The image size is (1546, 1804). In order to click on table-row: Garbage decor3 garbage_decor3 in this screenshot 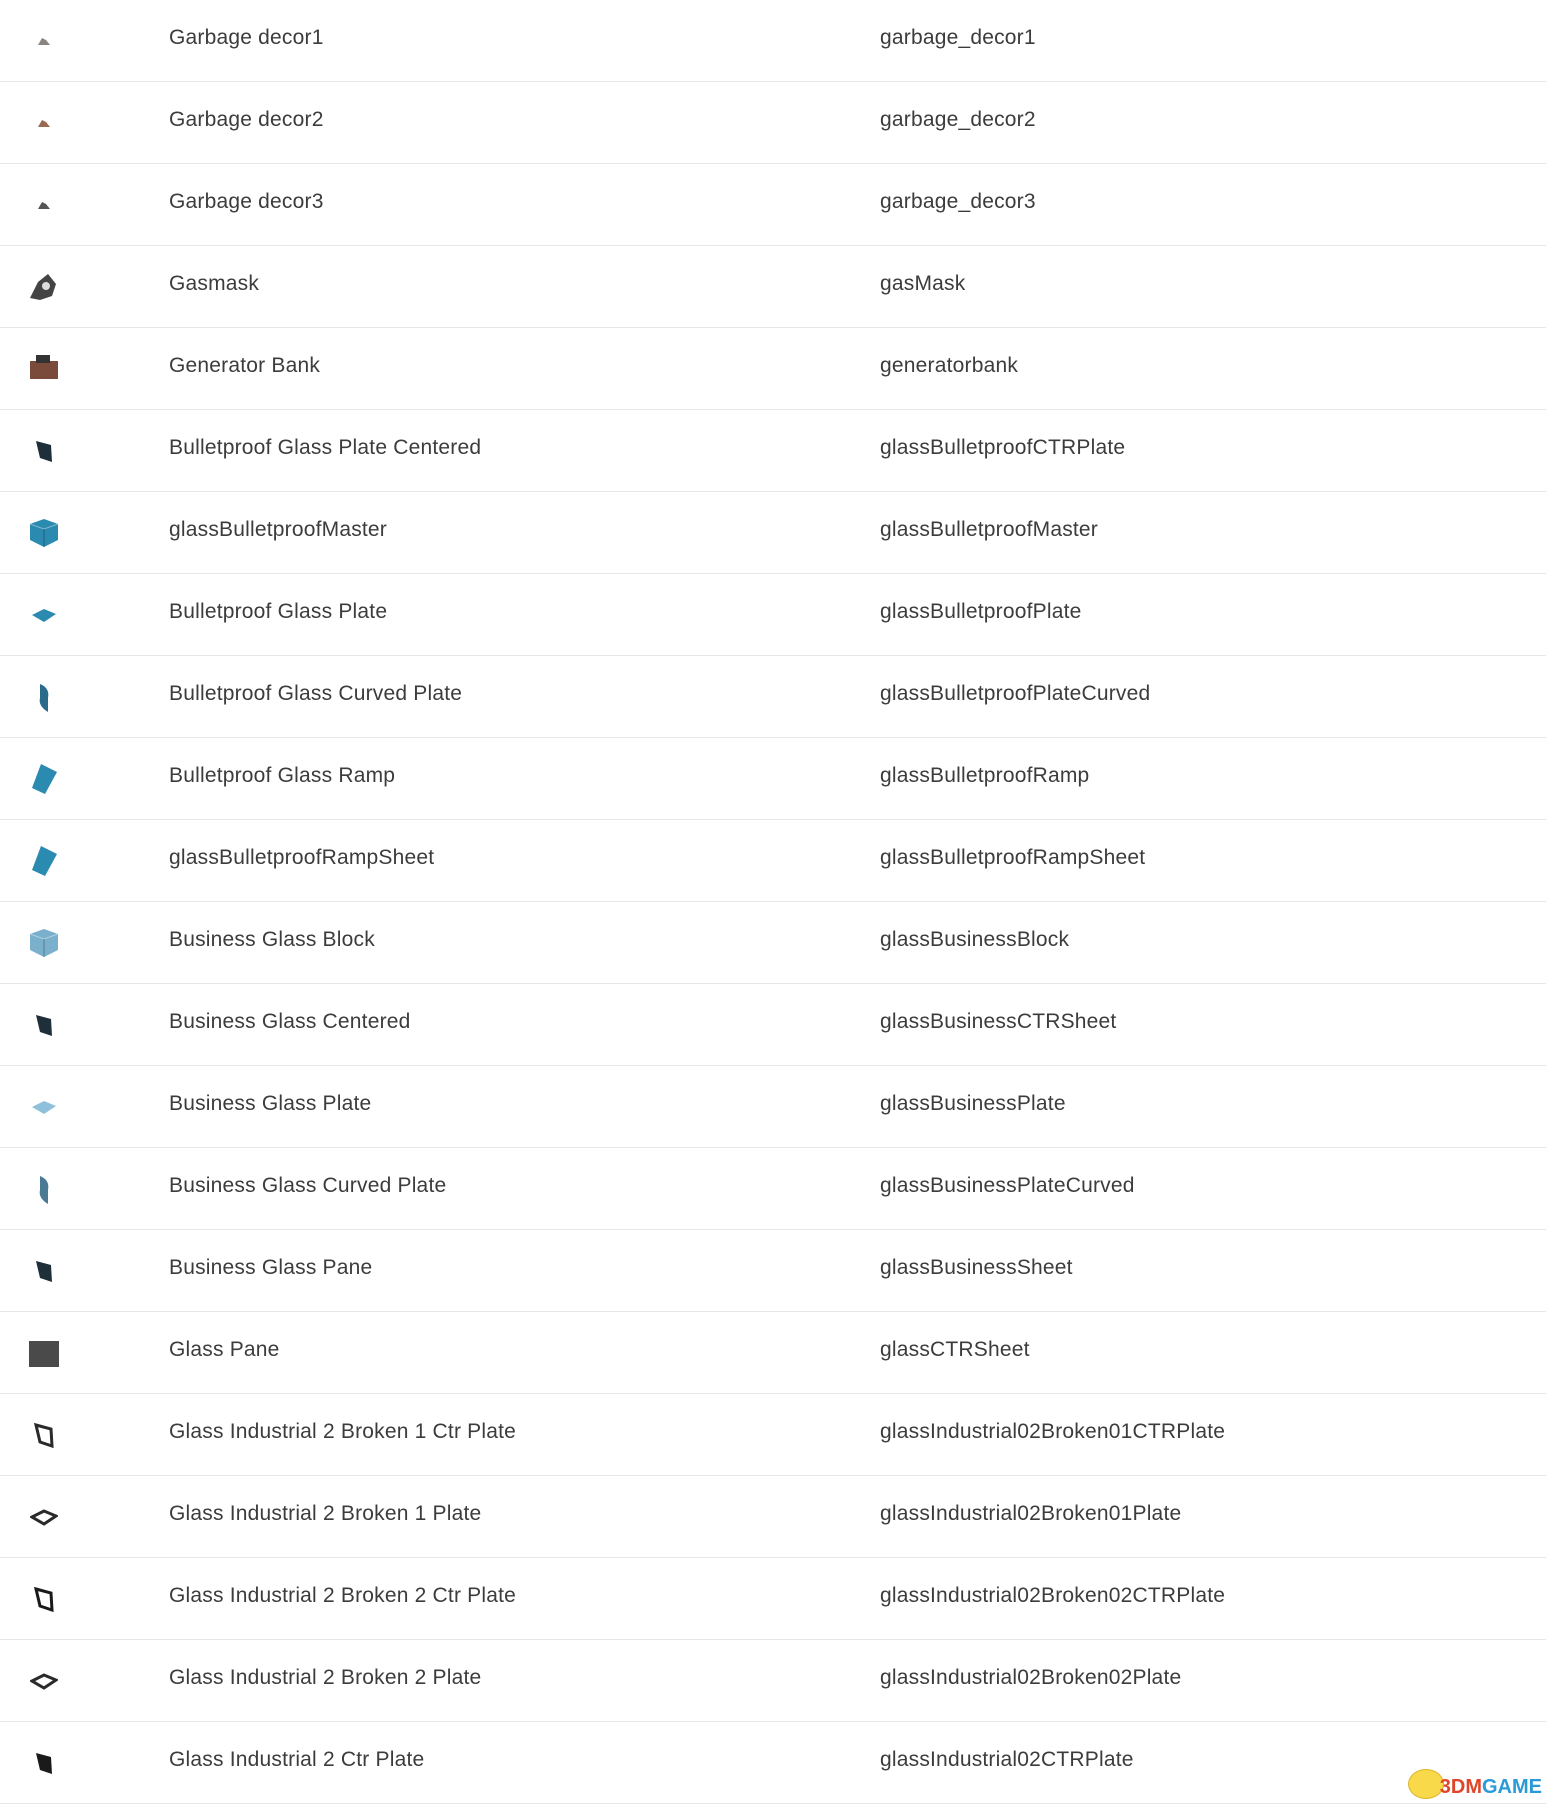, I will do `click(773, 205)`.